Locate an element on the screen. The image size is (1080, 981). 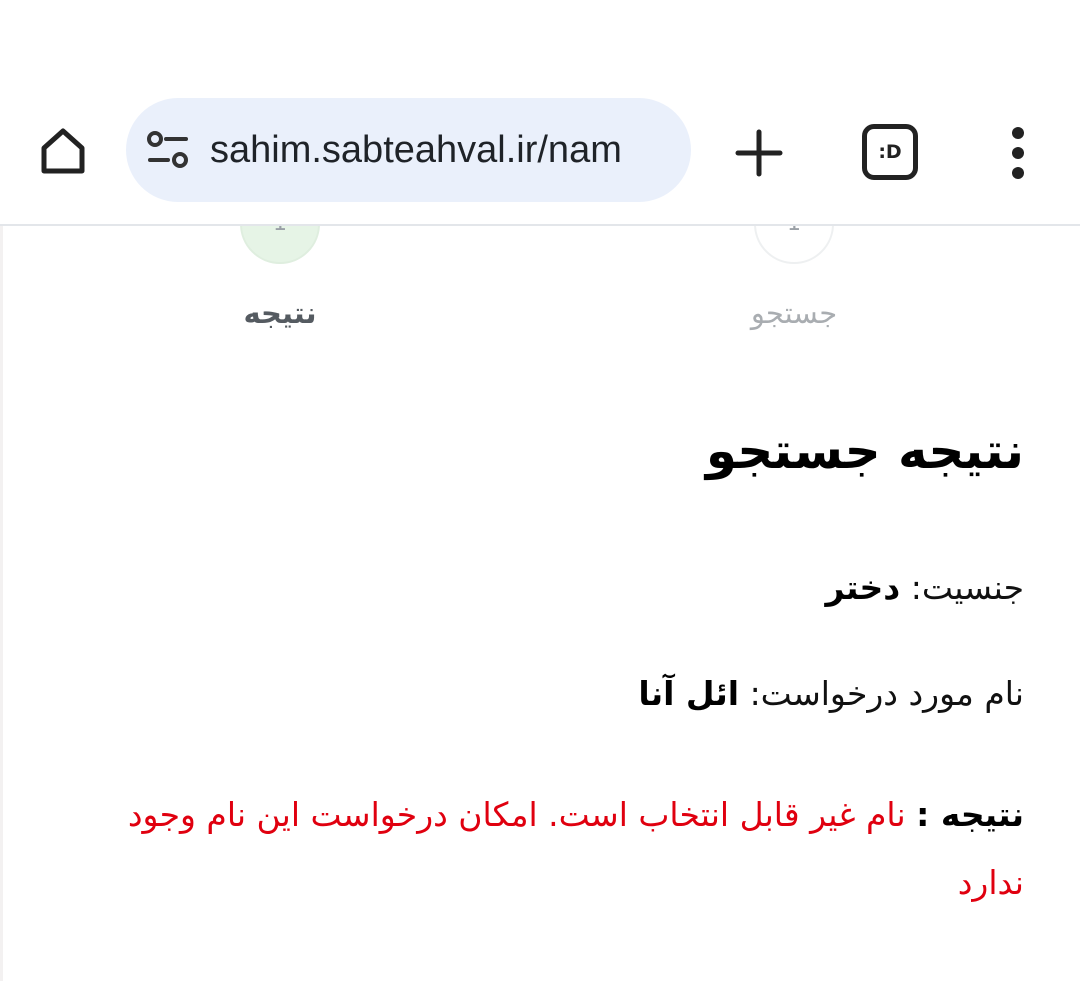
tab-switcher-button: :D is located at coordinates (891, 153).